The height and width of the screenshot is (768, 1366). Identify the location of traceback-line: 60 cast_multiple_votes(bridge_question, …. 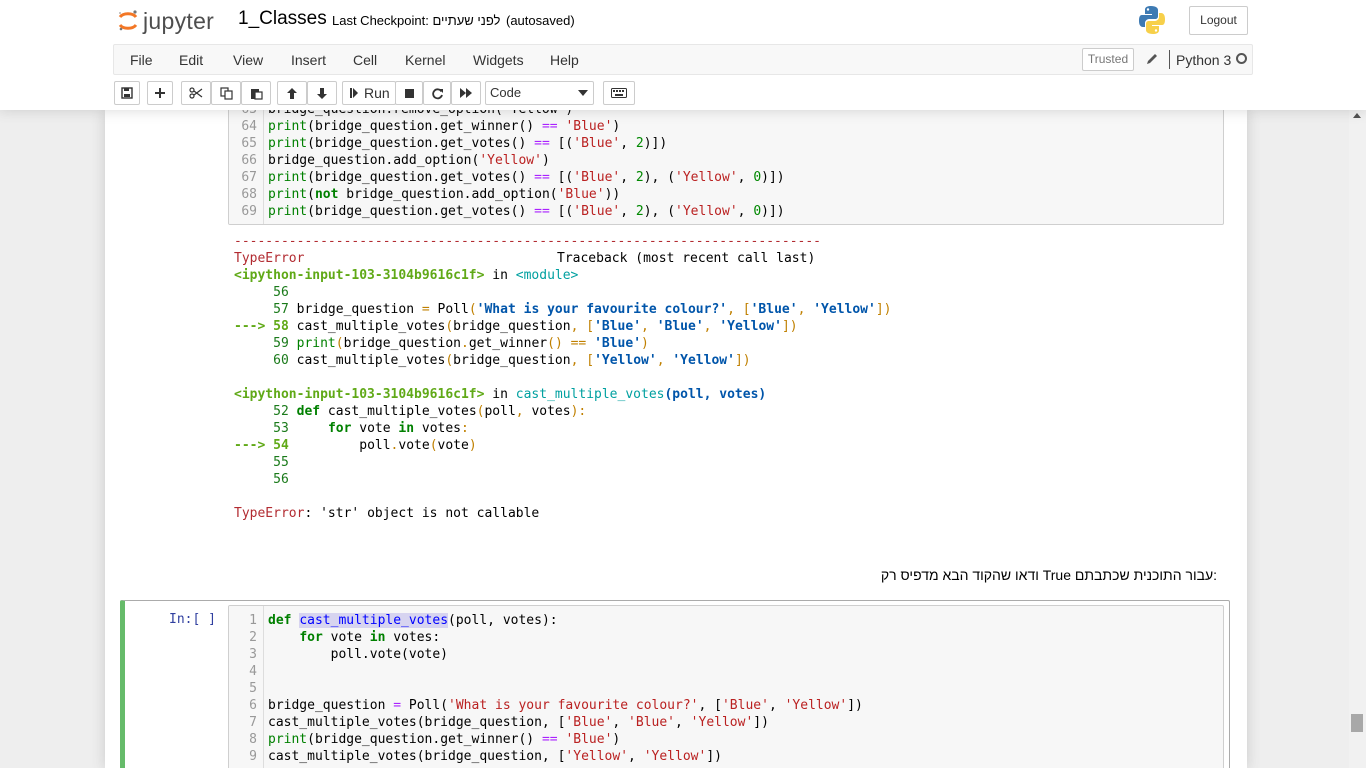
(492, 360).